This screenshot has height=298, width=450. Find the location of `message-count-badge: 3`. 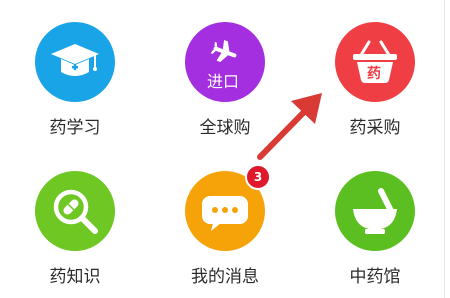

message-count-badge: 3 is located at coordinates (258, 177).